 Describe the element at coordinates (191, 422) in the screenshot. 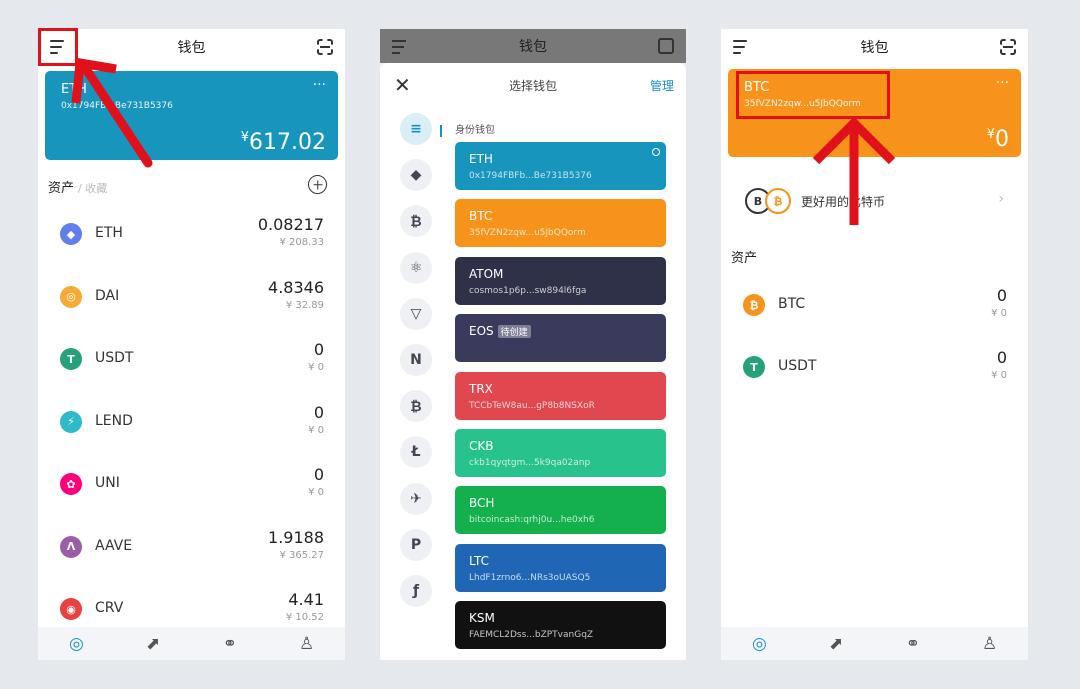

I see `asset-row: ⚡ LEND 0 ¥ 0` at that location.